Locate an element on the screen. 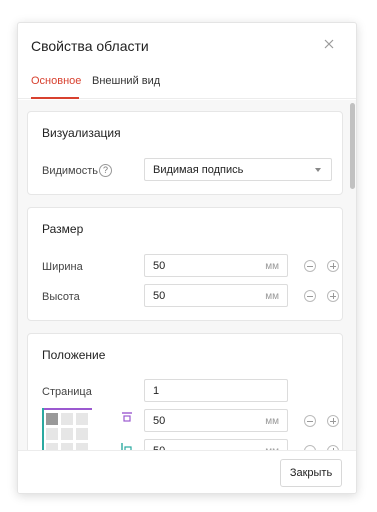  tab-bar: Основное Внешний вид is located at coordinates (187, 83).